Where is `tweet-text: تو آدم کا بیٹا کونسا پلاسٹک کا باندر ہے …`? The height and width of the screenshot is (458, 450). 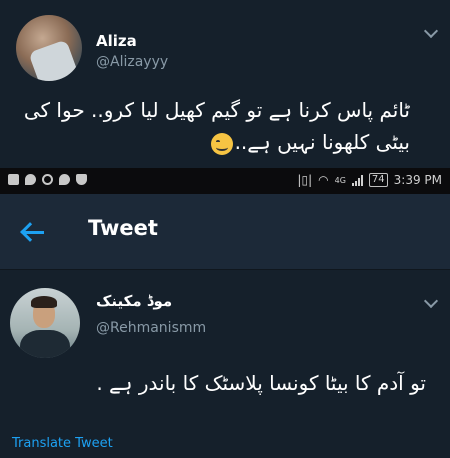
tweet-text: تو آدم کا بیٹا کونسا پلاسٹک کا باندر ہے … is located at coordinates (261, 383).